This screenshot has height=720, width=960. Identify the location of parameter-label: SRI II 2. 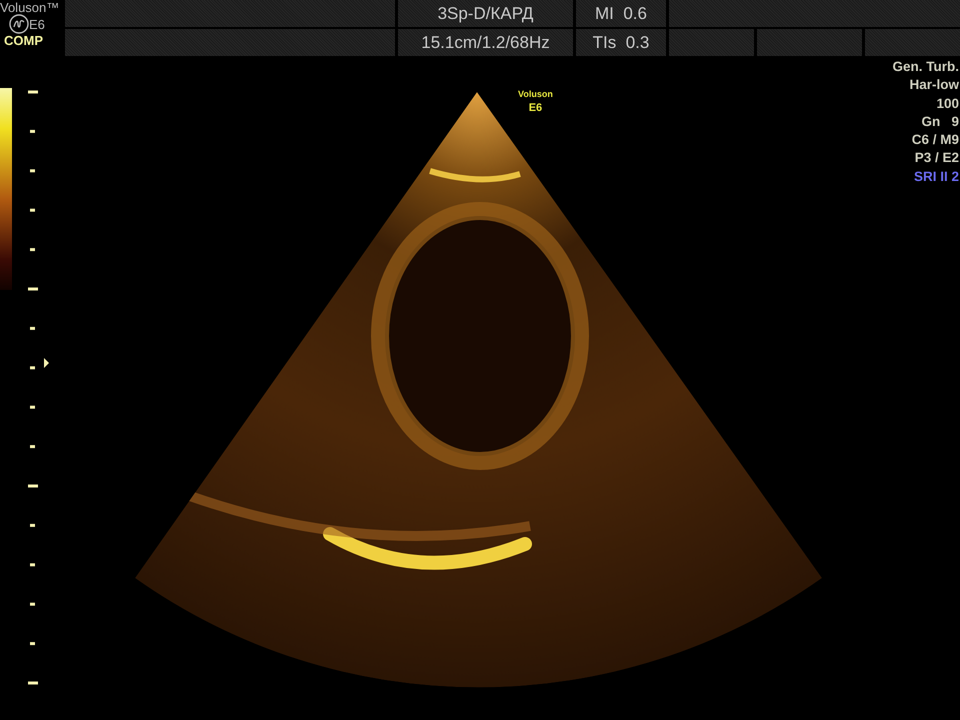
(935, 177).